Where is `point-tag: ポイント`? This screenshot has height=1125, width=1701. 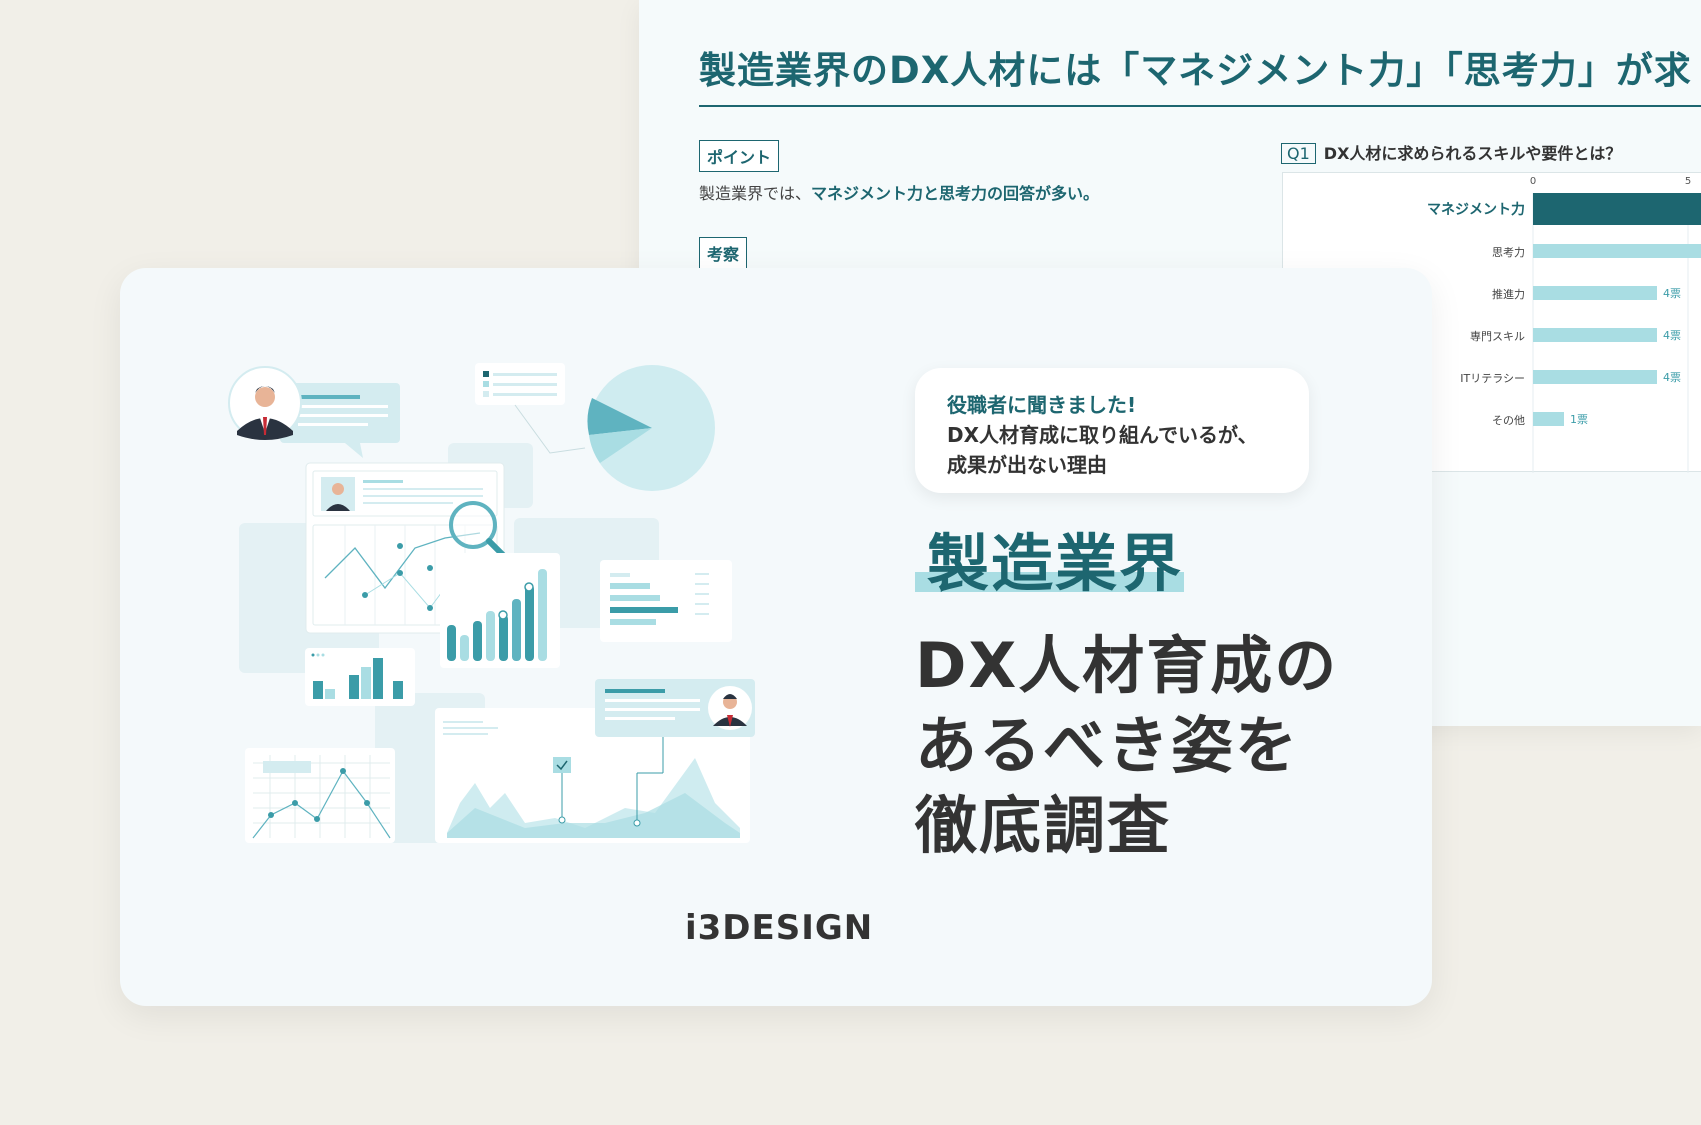 point-tag: ポイント is located at coordinates (739, 156).